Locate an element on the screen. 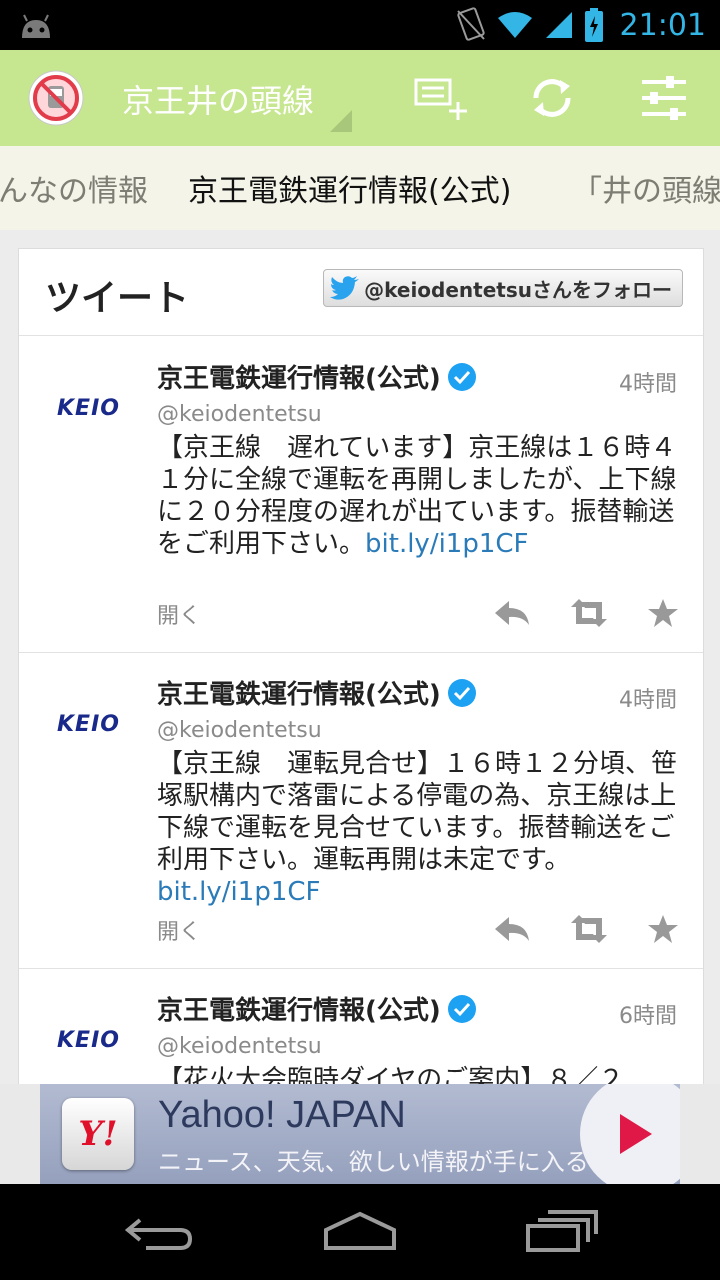 Image resolution: width=720 pixels, height=1280 pixels. follow-button: @keiodentetsuさんをフォロー is located at coordinates (503, 288).